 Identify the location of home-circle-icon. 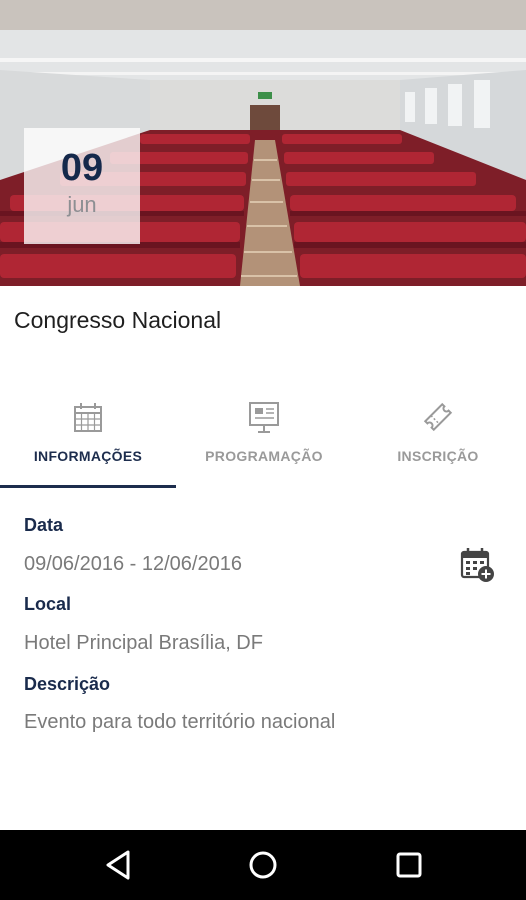
(263, 865).